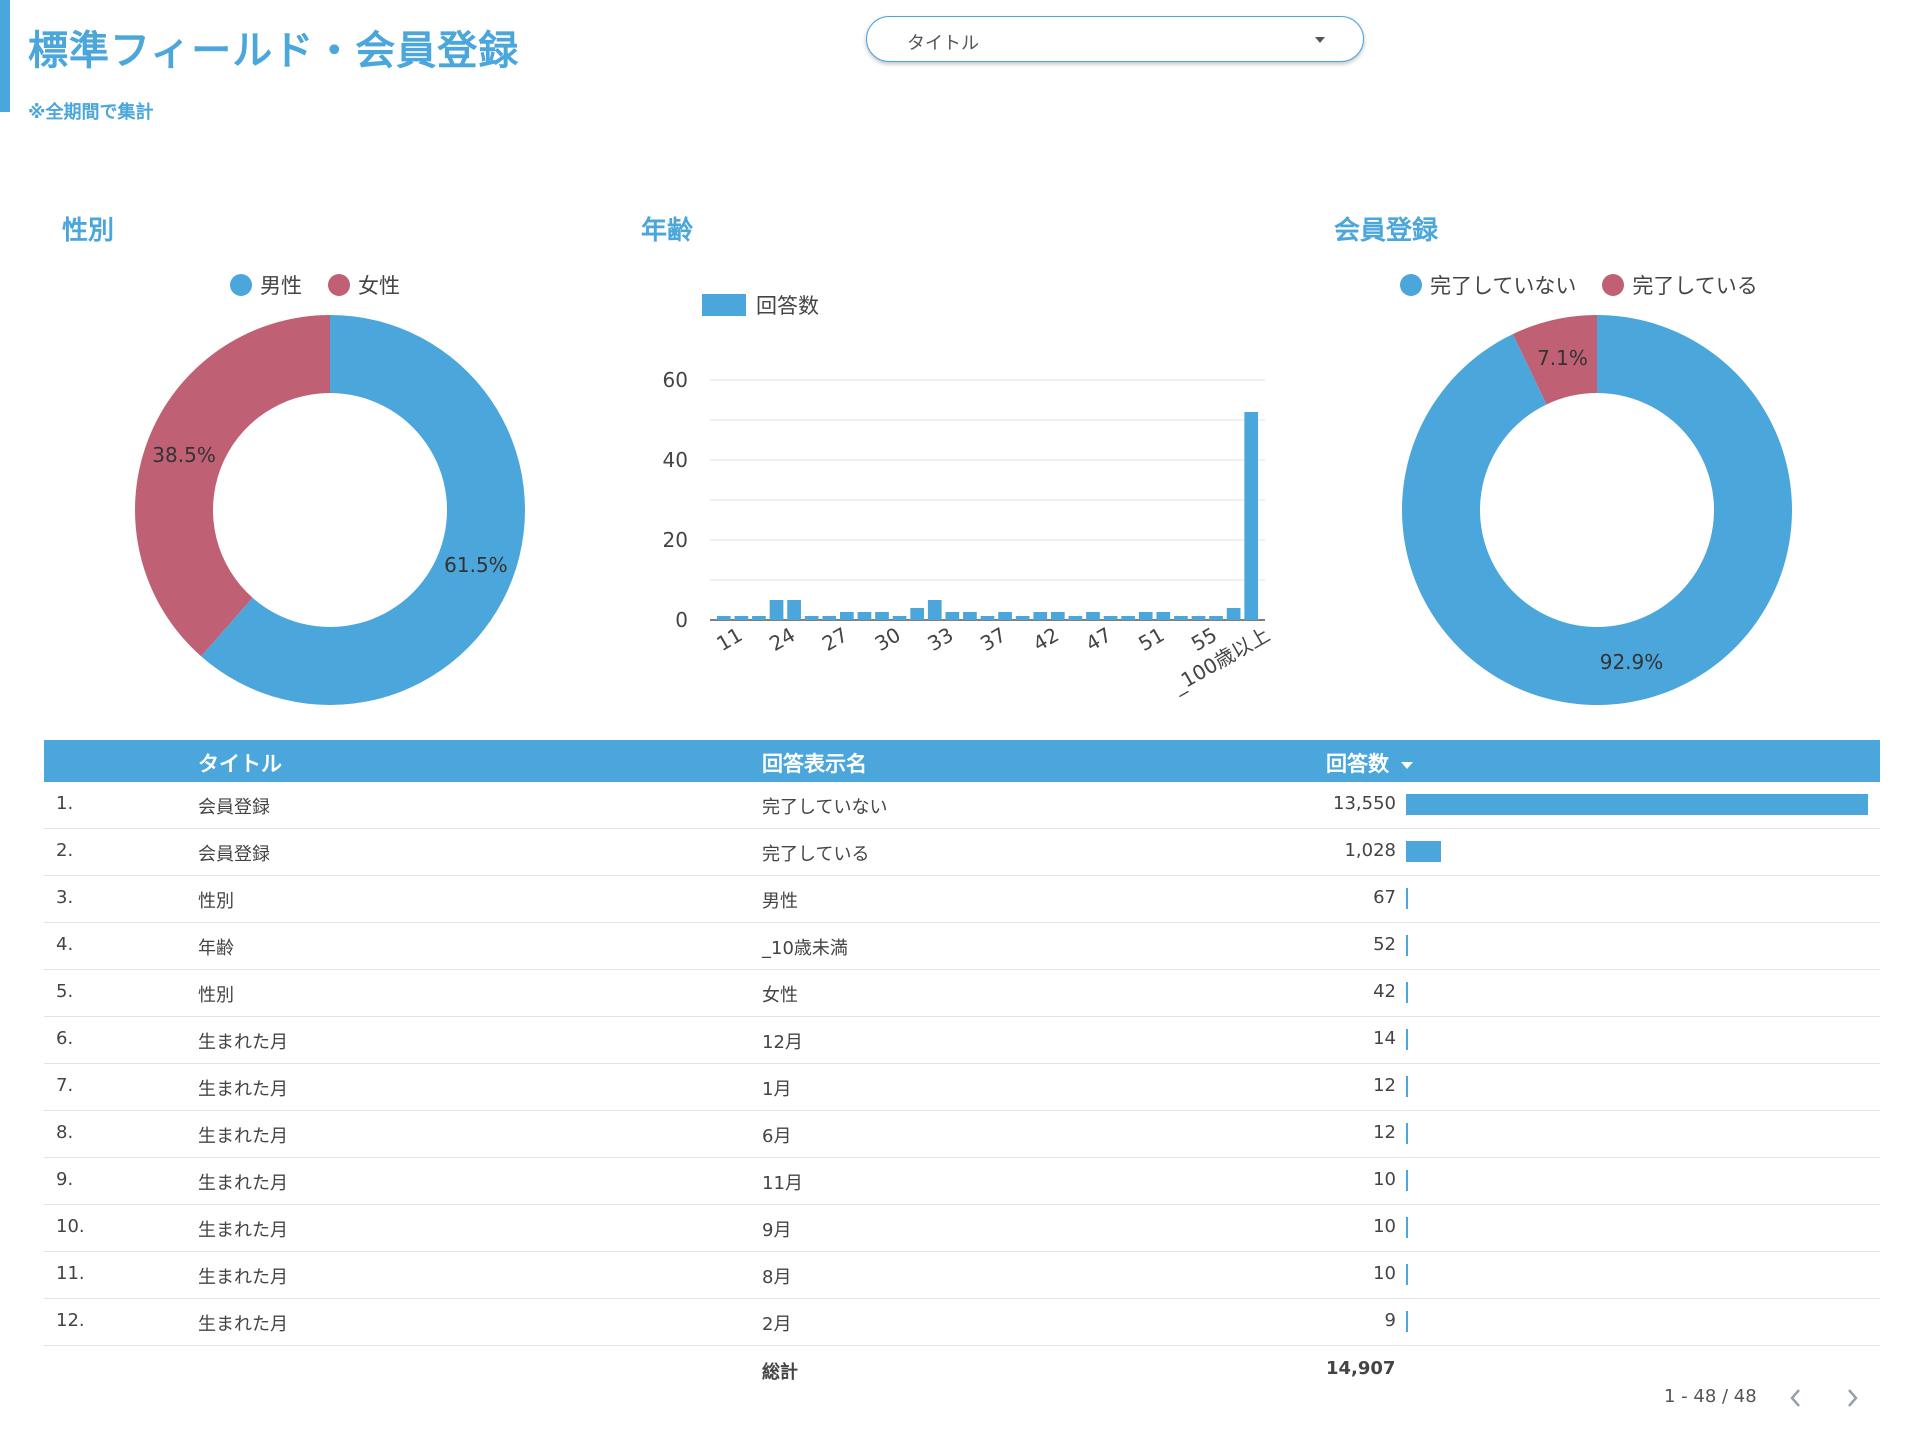 This screenshot has width=1913, height=1436. I want to click on x-tick-label: 42, so click(1046, 639).